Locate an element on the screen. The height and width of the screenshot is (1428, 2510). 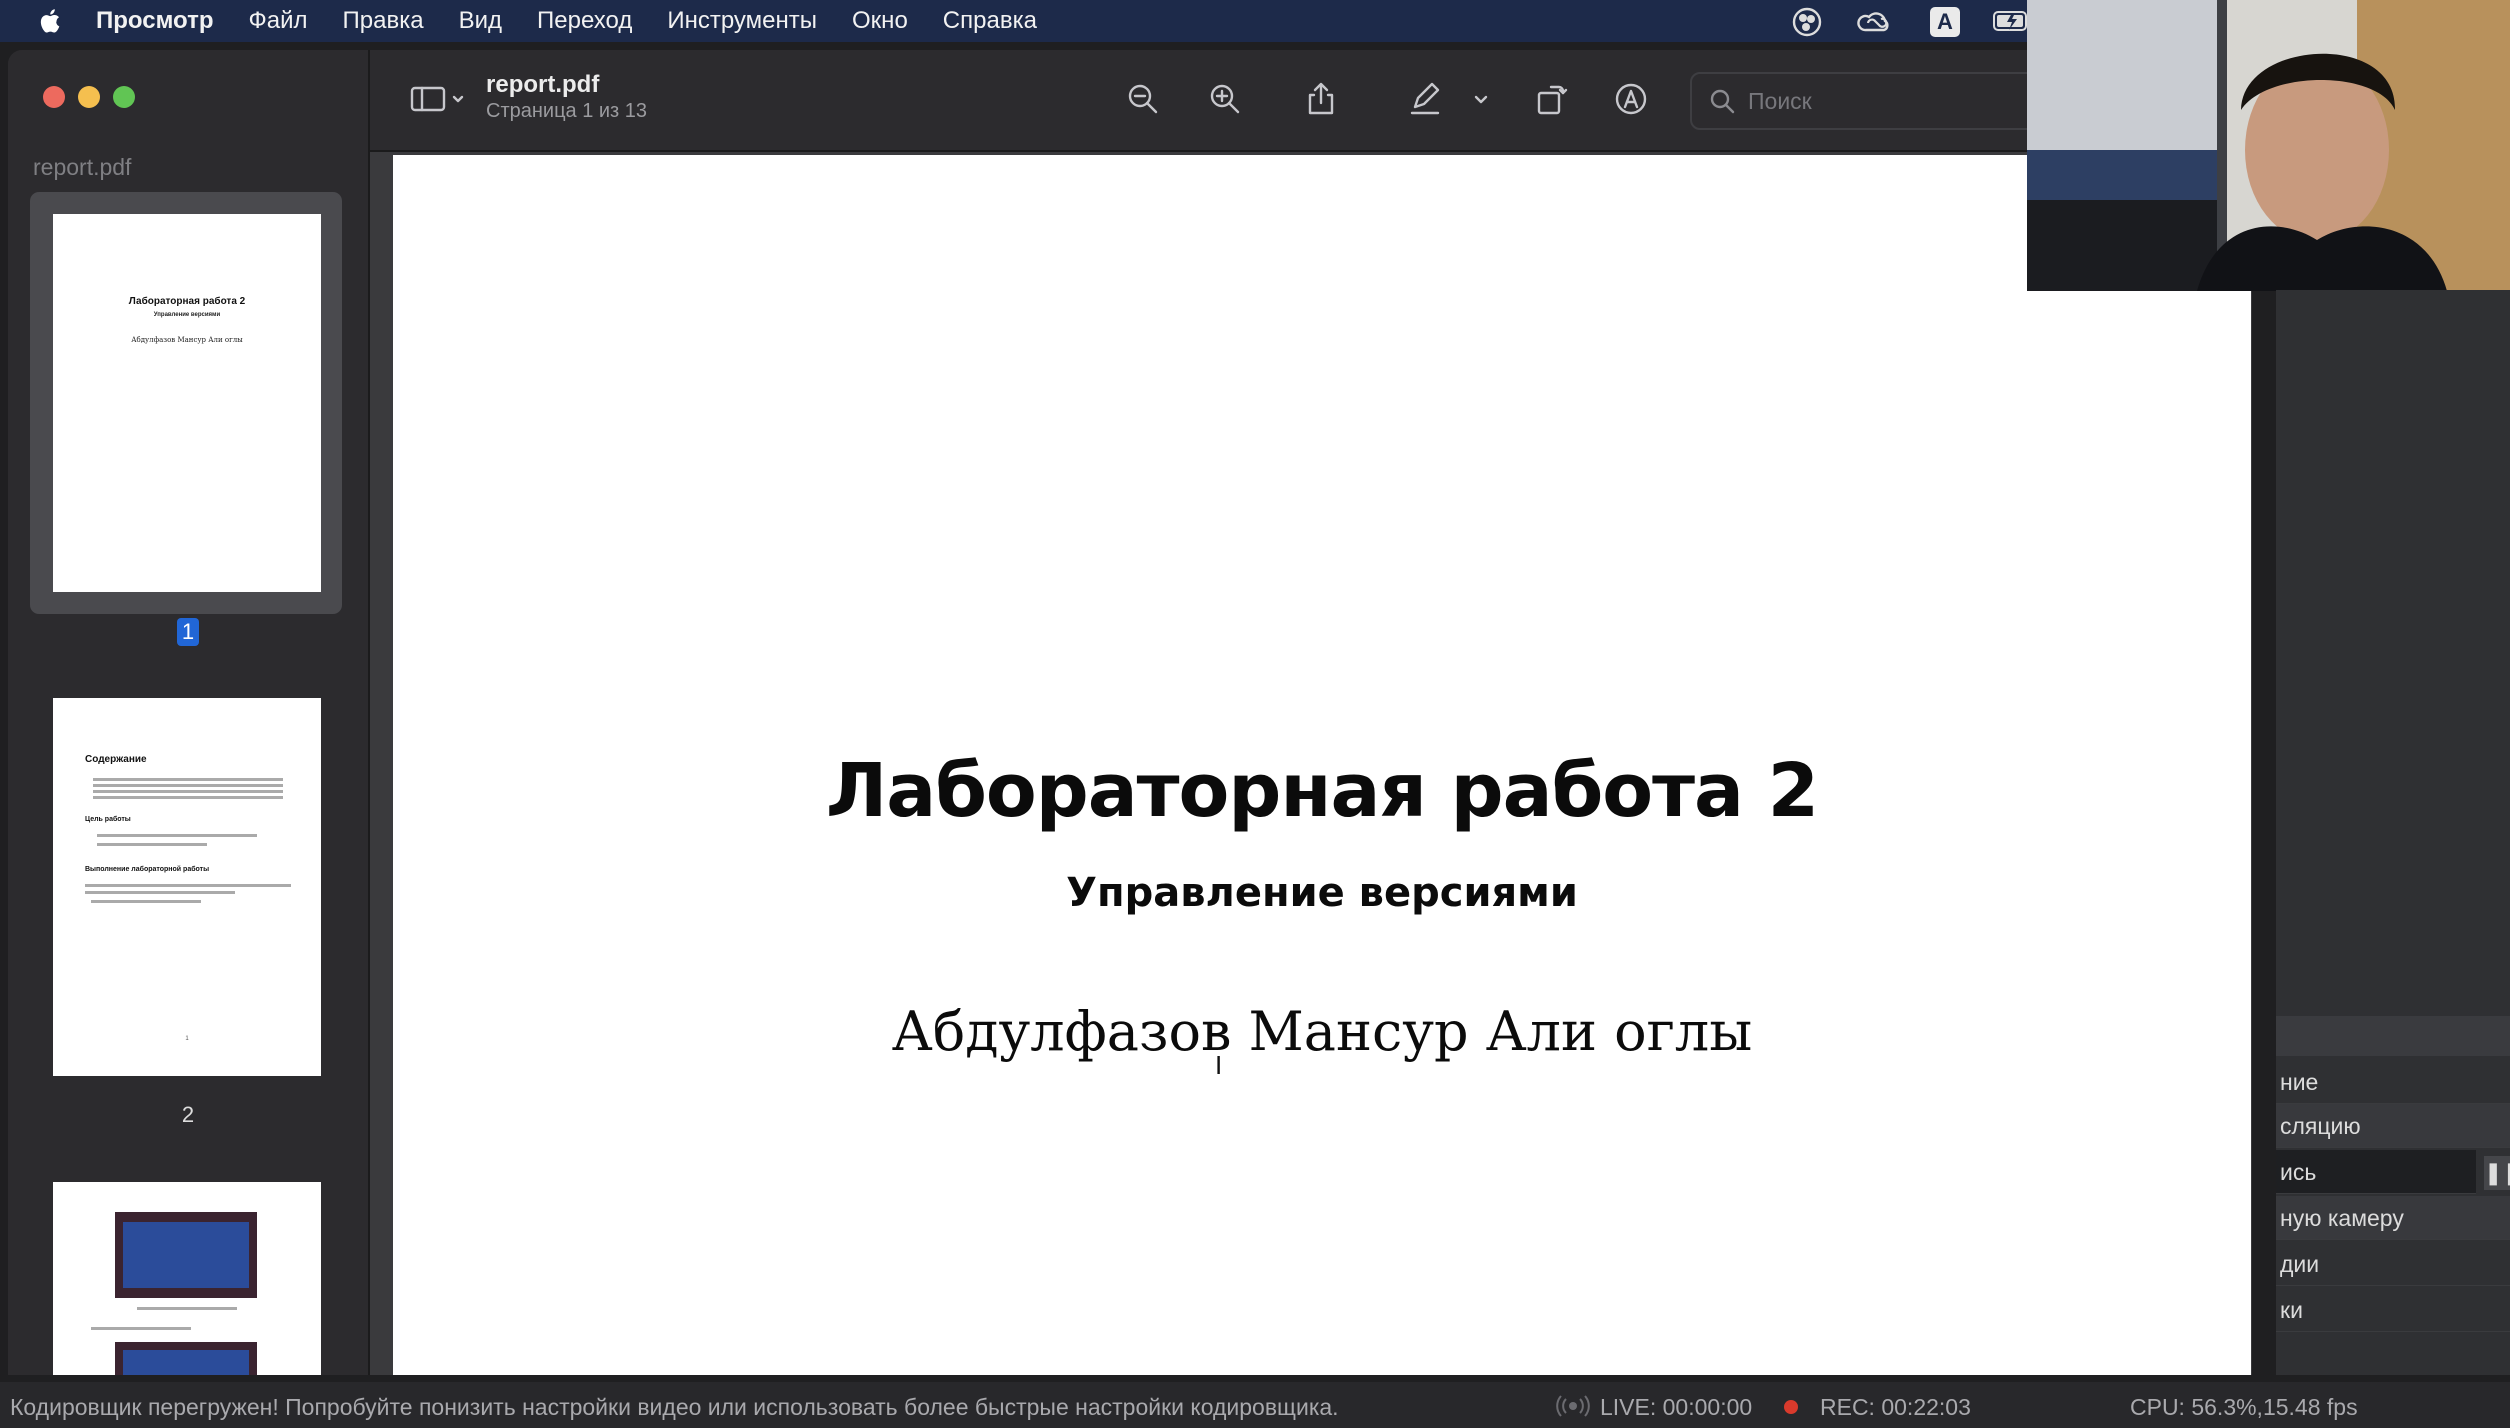
thumbnail-2-footer-number: 1 is located at coordinates (187, 1039).